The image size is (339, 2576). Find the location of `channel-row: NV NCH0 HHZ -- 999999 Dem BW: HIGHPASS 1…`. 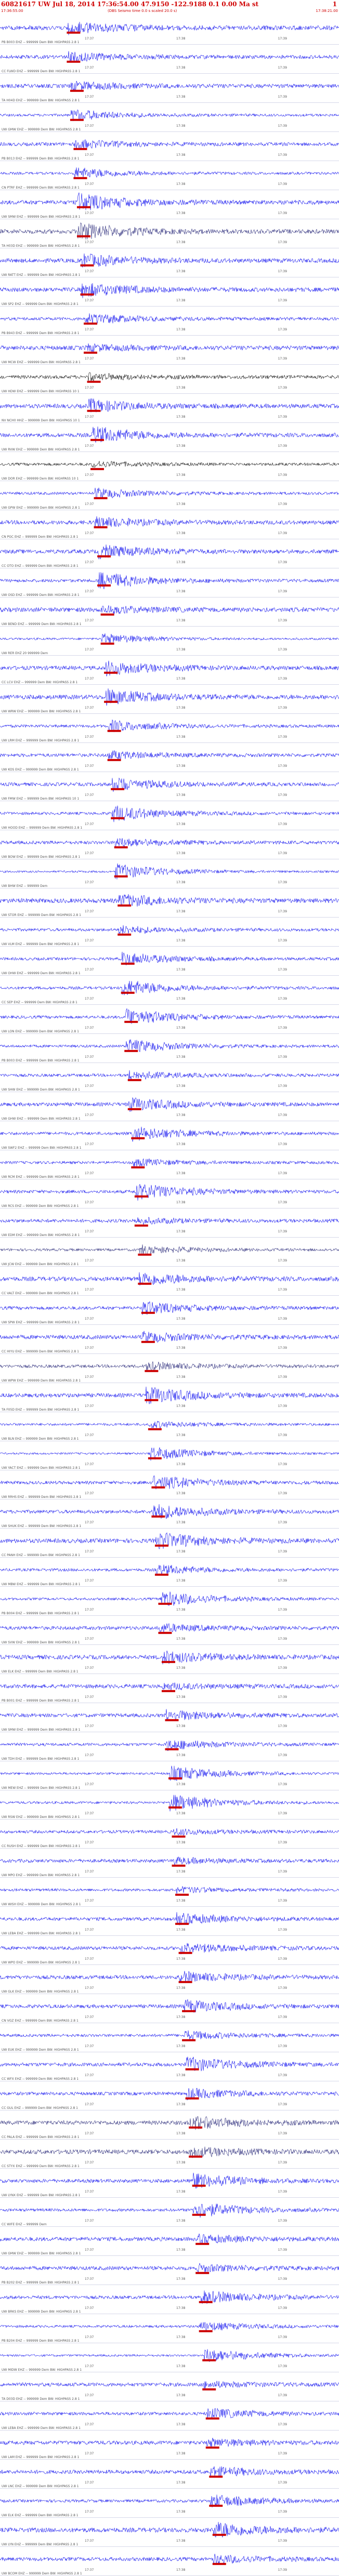

channel-row: NV NCH0 HHZ -- 999999 Dem BW: HIGHPASS 1… is located at coordinates (169, 410).